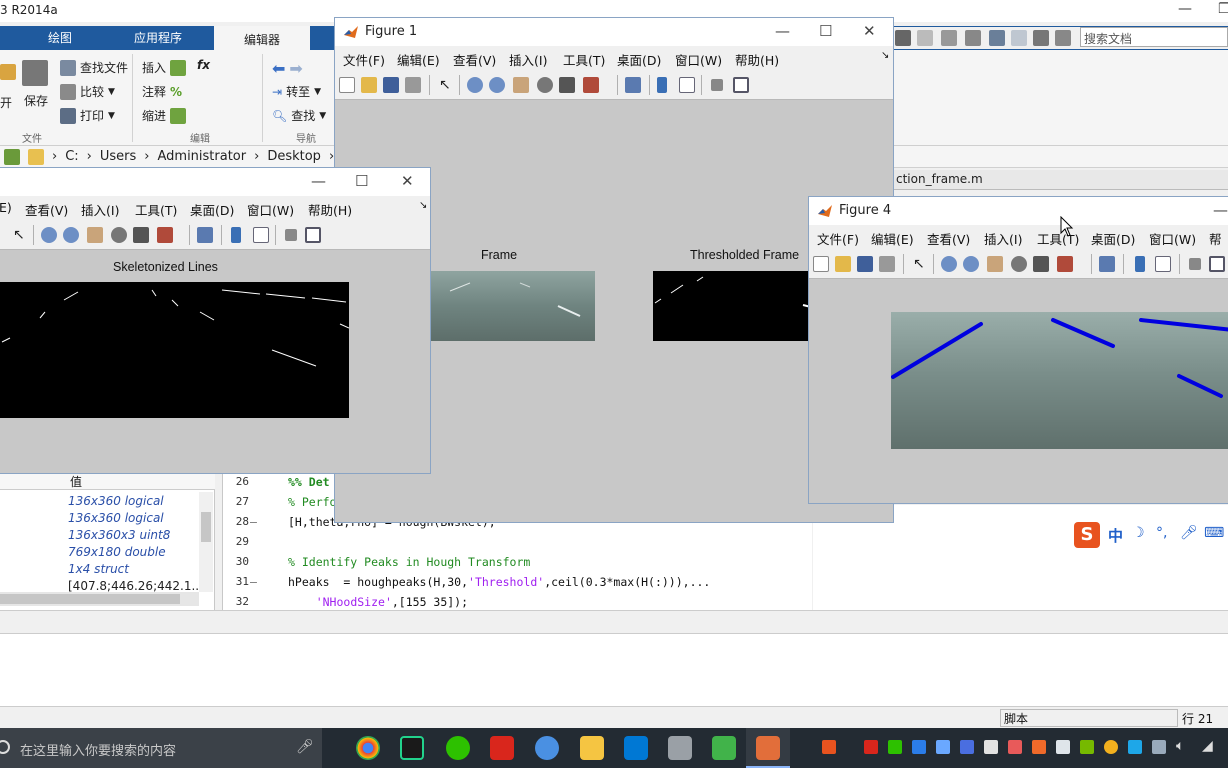 Image resolution: width=1228 pixels, height=768 pixels. What do you see at coordinates (201, 156) in the screenshot?
I see `path-segment: Administrator` at bounding box center [201, 156].